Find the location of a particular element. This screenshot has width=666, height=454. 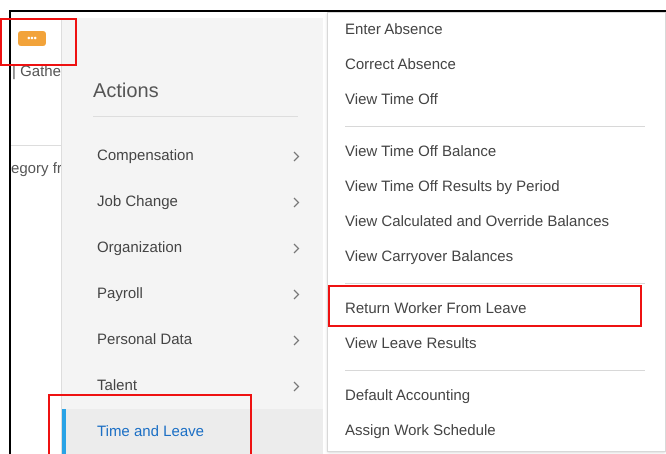

submenu-item: View Calculated and Override Balances is located at coordinates (496, 222).